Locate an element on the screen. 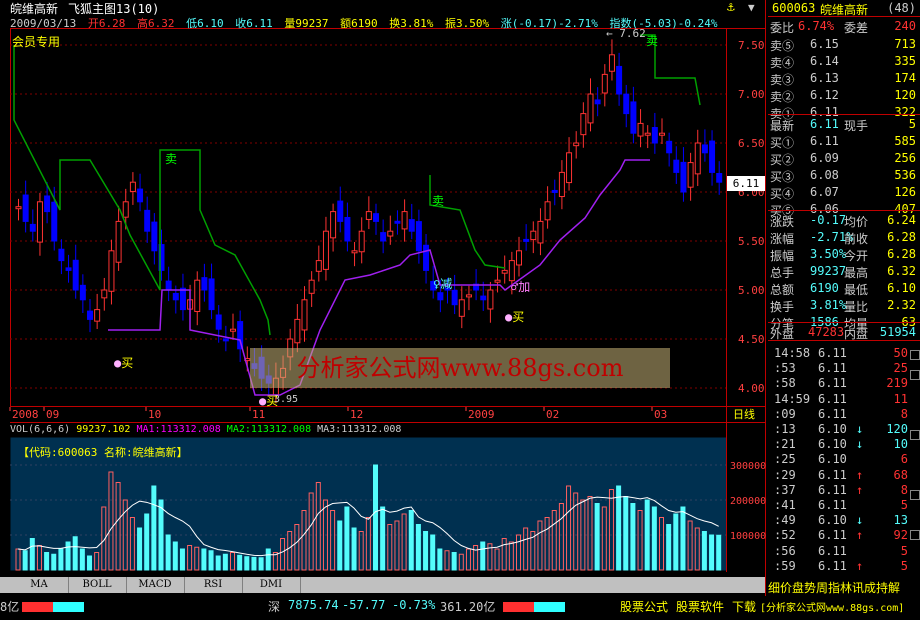 Image resolution: width=920 pixels, height=620 pixels. stat-label: 最低 is located at coordinates (856, 290).